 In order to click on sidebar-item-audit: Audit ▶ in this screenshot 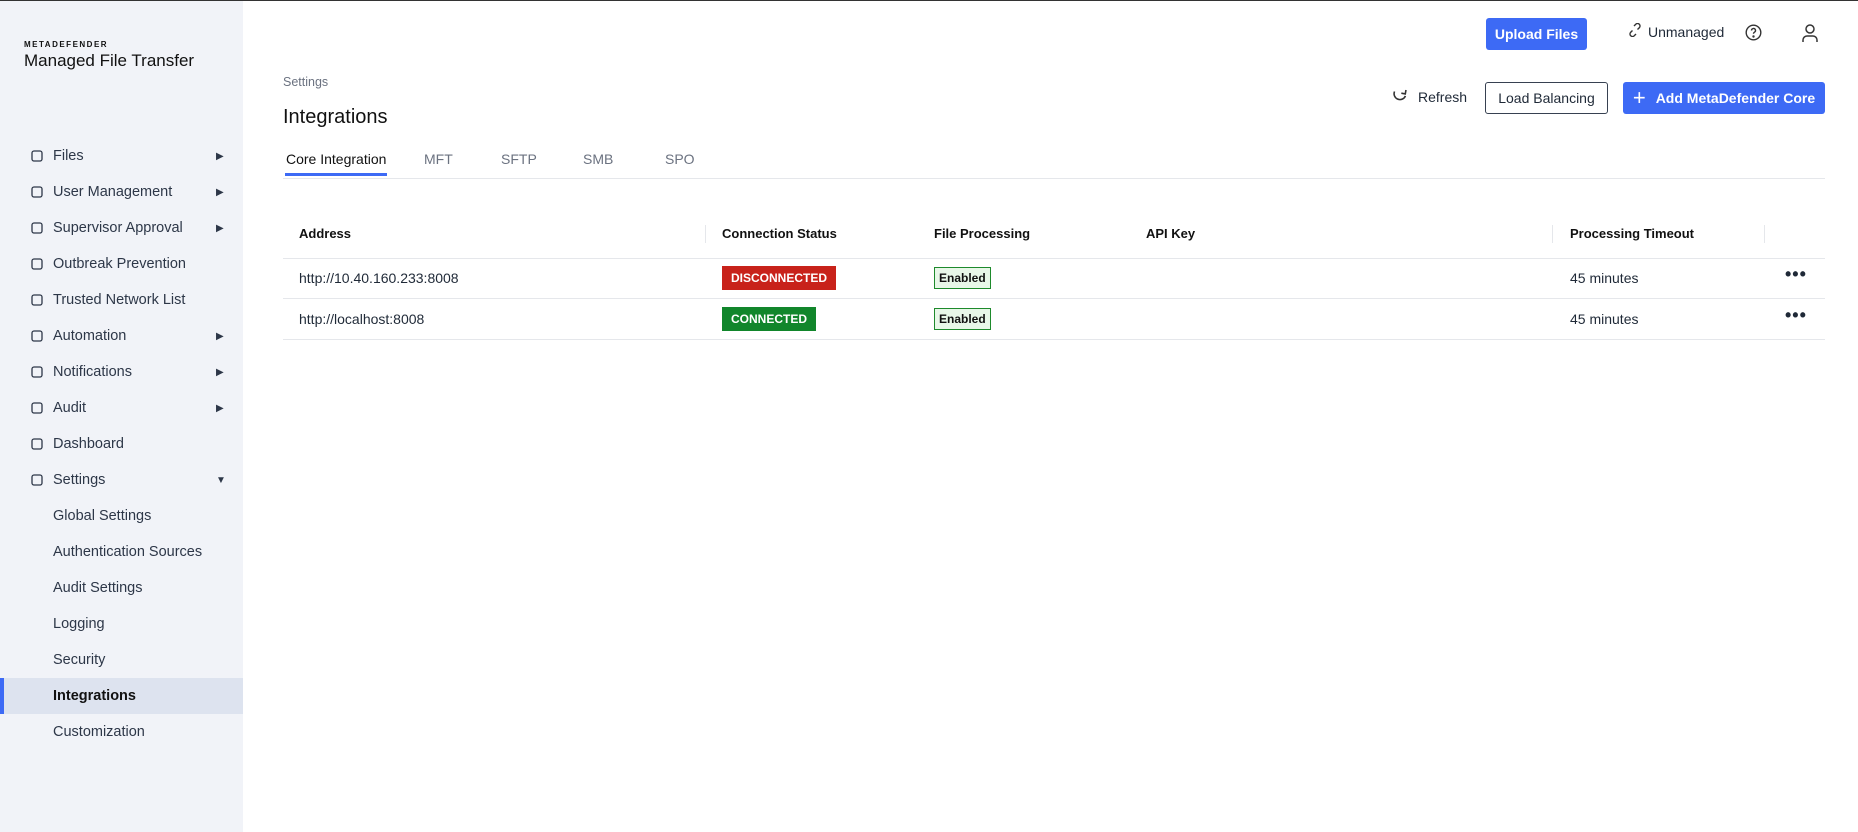, I will do `click(121, 408)`.